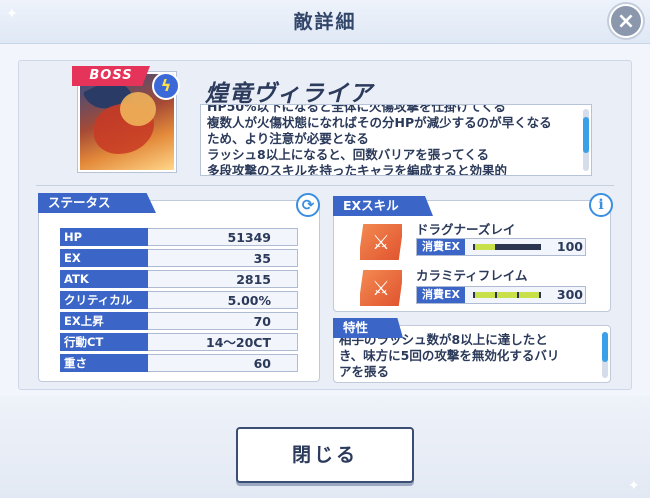 The image size is (650, 498). What do you see at coordinates (605, 347) in the screenshot?
I see `trait-scroll-thumb` at bounding box center [605, 347].